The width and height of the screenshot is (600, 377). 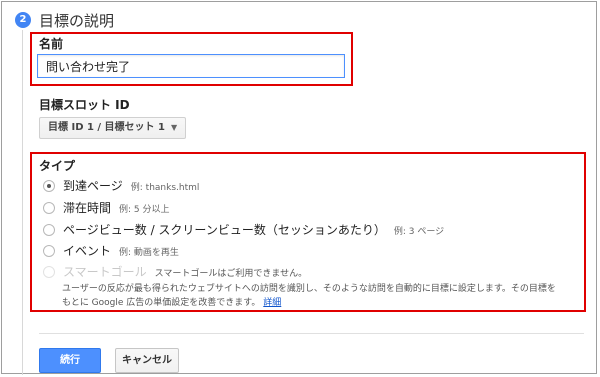 I want to click on option-label: 滞在時間, so click(x=87, y=208).